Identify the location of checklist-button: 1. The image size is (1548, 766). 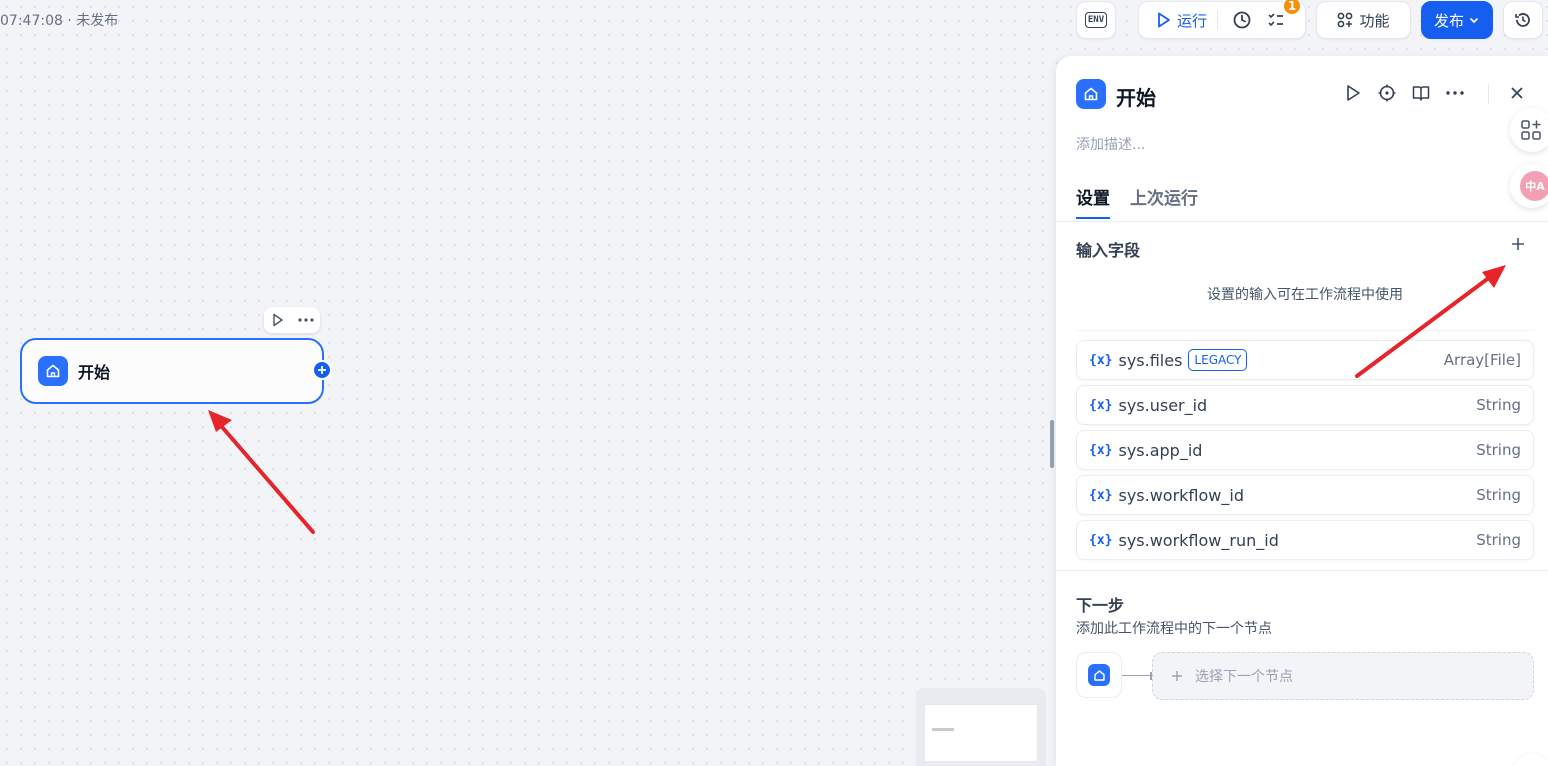
(1282, 15).